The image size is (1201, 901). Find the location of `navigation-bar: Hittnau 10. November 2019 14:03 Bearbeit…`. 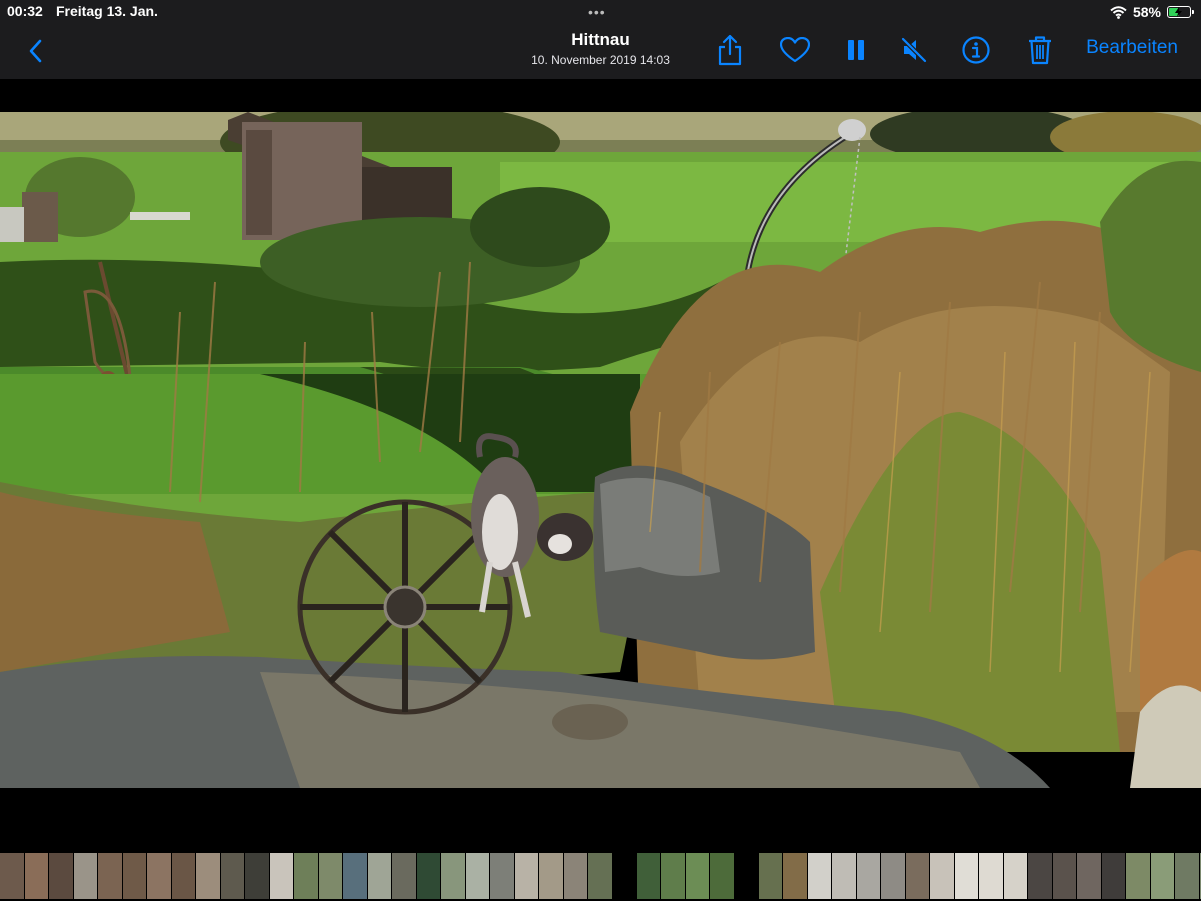

navigation-bar: Hittnau 10. November 2019 14:03 Bearbeit… is located at coordinates (600, 51).